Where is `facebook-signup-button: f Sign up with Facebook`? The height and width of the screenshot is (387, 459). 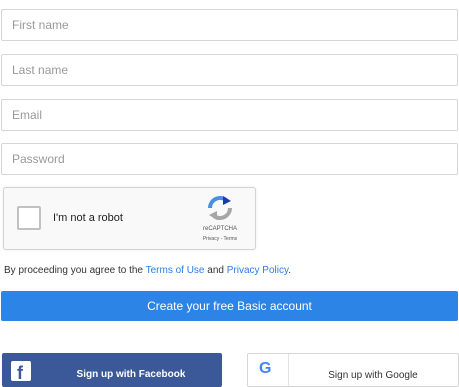
facebook-signup-button: f Sign up with Facebook is located at coordinates (112, 370).